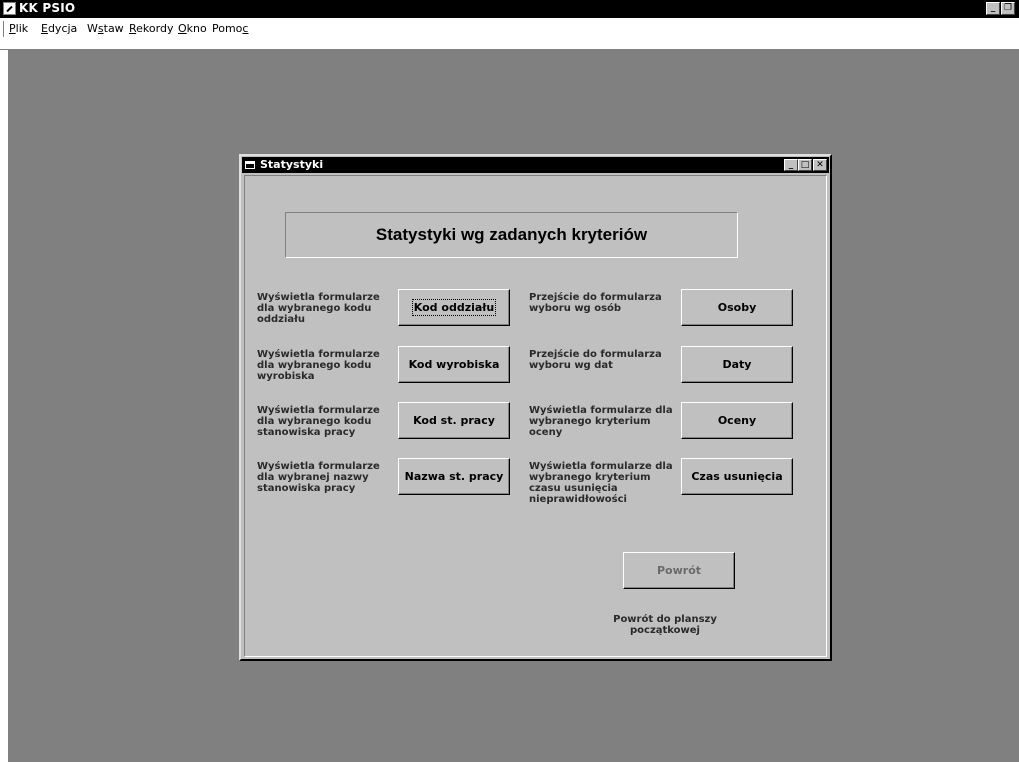 The height and width of the screenshot is (762, 1019). I want to click on menu-pomoc: Pomoc, so click(230, 28).